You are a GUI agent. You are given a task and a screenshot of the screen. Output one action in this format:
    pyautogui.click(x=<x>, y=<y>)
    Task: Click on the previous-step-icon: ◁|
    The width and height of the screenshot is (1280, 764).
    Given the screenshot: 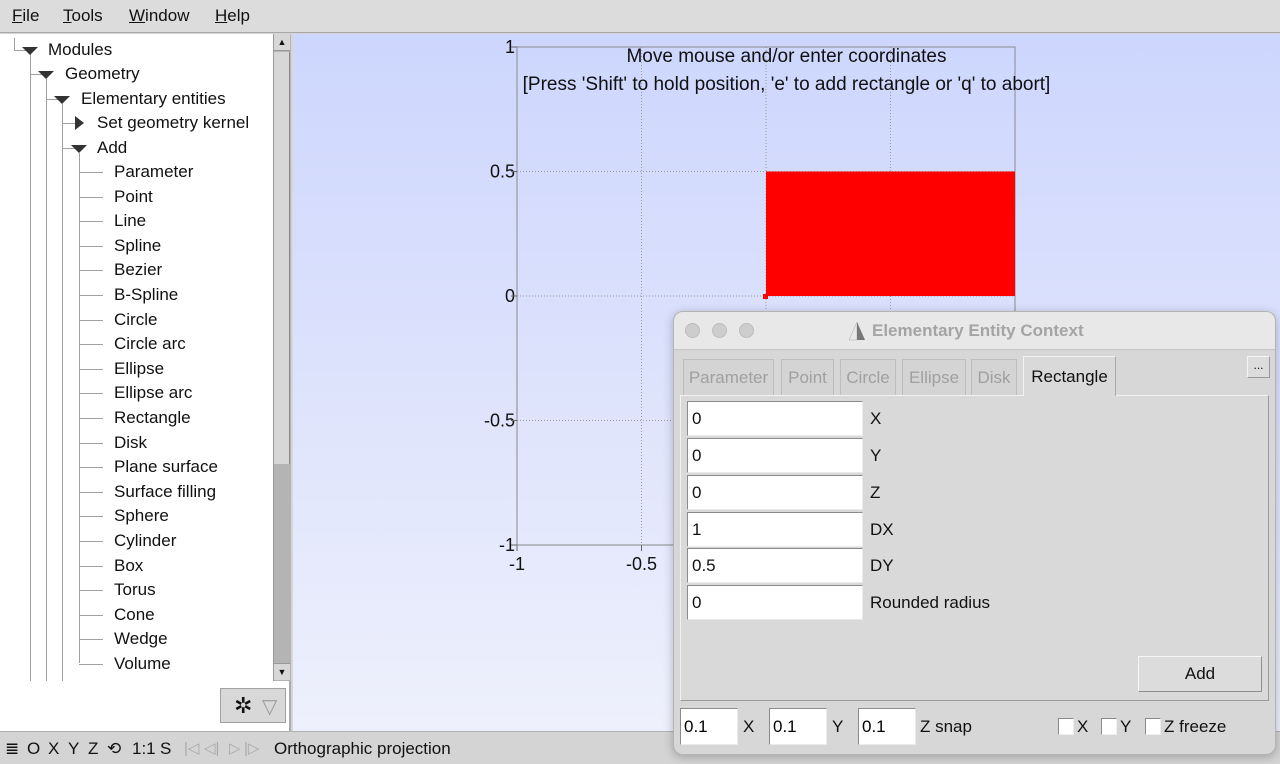 What is the action you would take?
    pyautogui.click(x=211, y=748)
    